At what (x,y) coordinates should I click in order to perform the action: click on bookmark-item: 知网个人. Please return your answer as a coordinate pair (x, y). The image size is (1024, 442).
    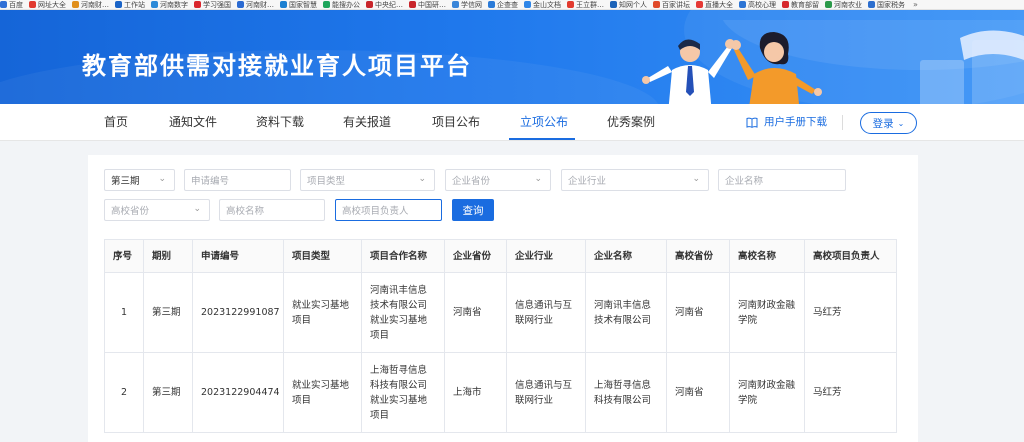
    Looking at the image, I should click on (628, 4).